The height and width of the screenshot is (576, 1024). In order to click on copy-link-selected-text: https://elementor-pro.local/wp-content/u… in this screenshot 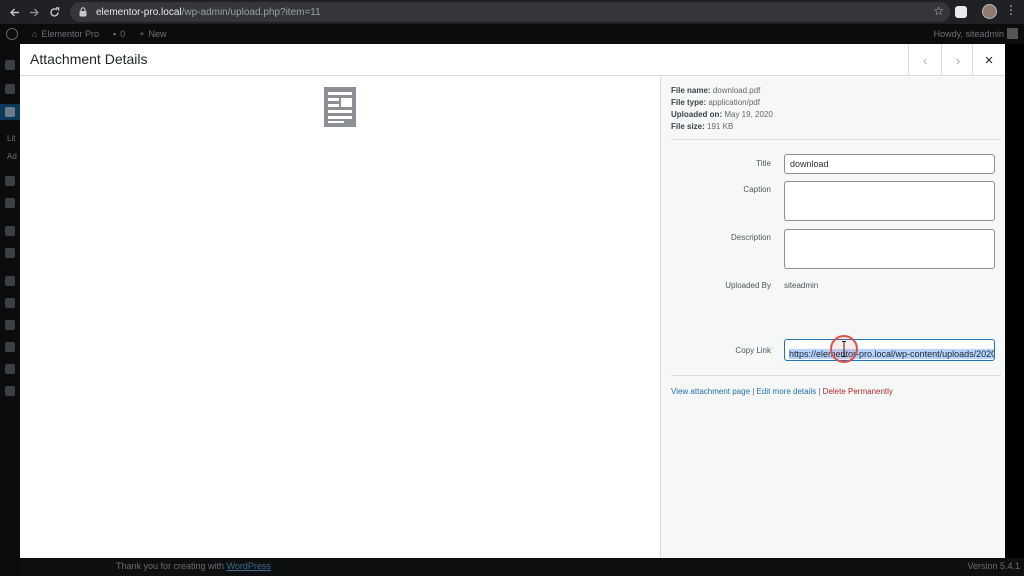, I will do `click(891, 354)`.